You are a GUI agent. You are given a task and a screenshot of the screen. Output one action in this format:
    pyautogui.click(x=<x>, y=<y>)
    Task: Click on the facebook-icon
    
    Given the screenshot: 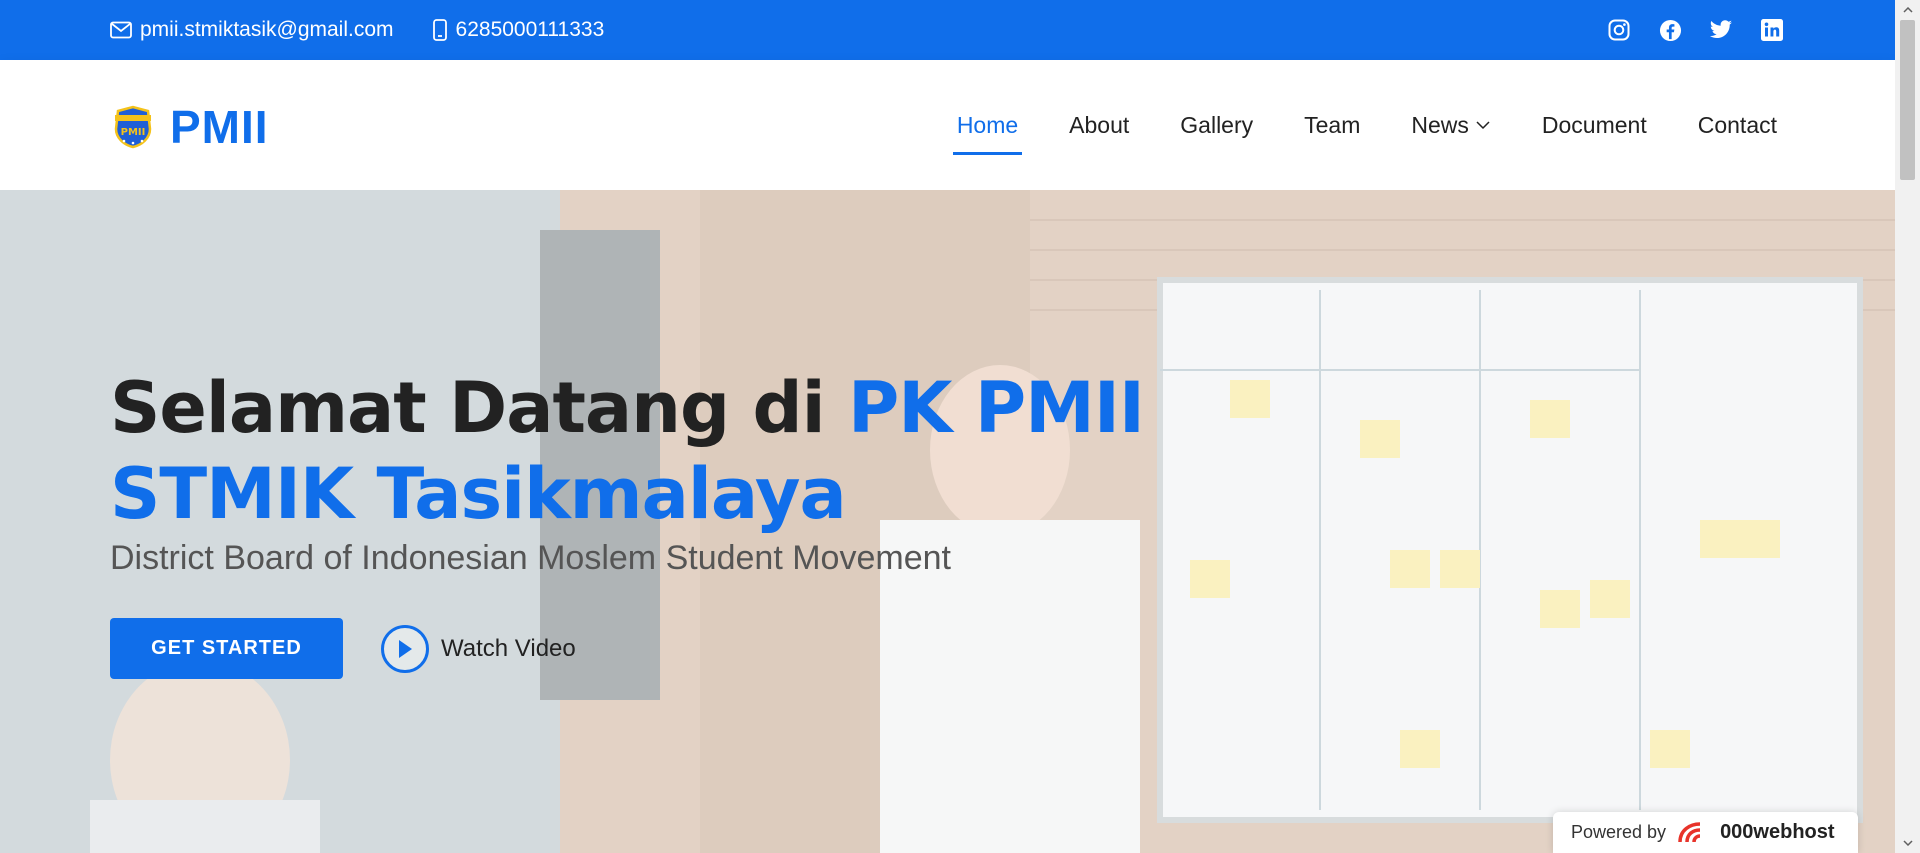 What is the action you would take?
    pyautogui.click(x=1670, y=30)
    